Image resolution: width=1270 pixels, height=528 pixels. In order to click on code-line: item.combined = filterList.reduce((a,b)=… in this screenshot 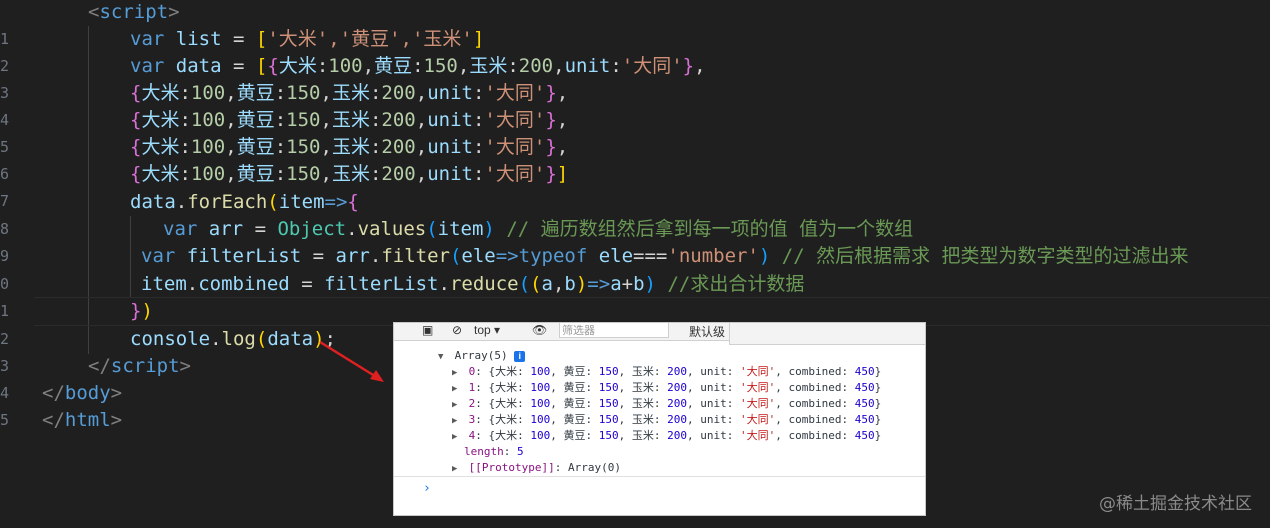, I will do `click(473, 284)`.